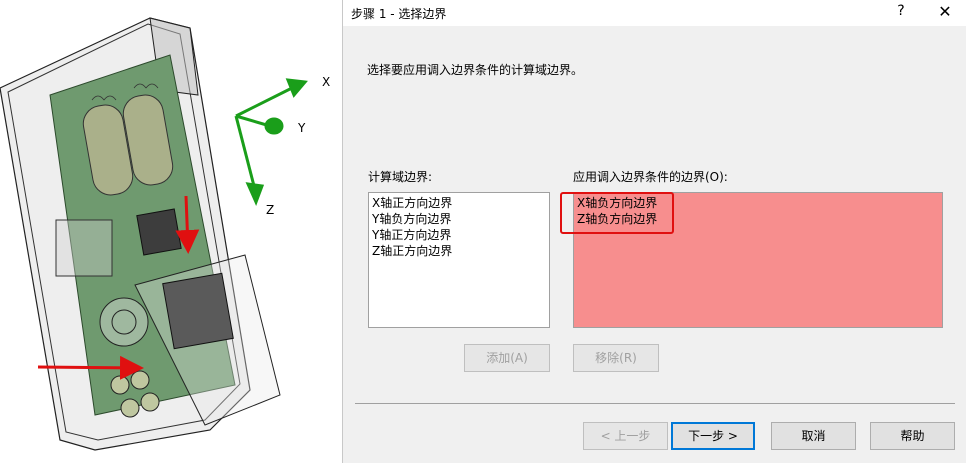 The height and width of the screenshot is (463, 966). What do you see at coordinates (655, 403) in the screenshot?
I see `divider` at bounding box center [655, 403].